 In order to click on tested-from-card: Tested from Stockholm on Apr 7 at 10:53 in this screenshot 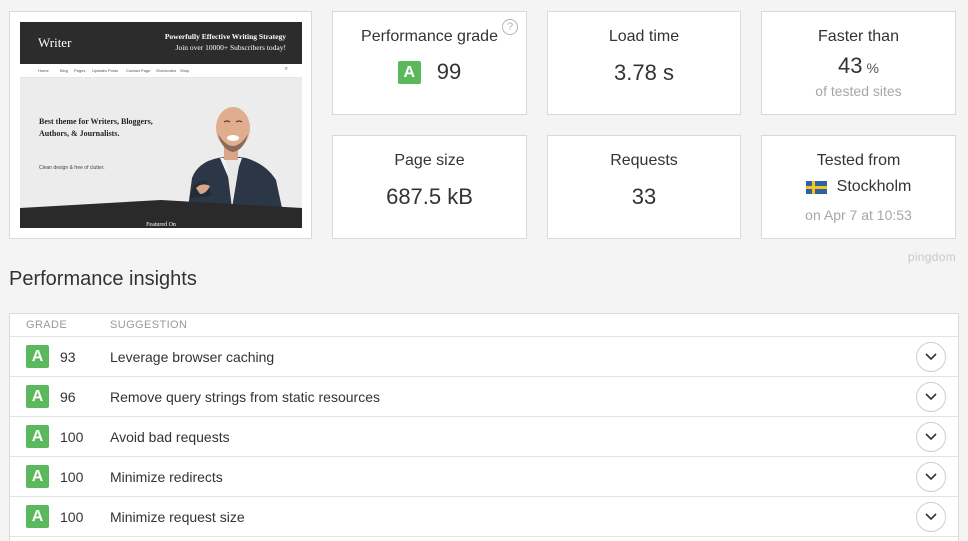, I will do `click(858, 187)`.